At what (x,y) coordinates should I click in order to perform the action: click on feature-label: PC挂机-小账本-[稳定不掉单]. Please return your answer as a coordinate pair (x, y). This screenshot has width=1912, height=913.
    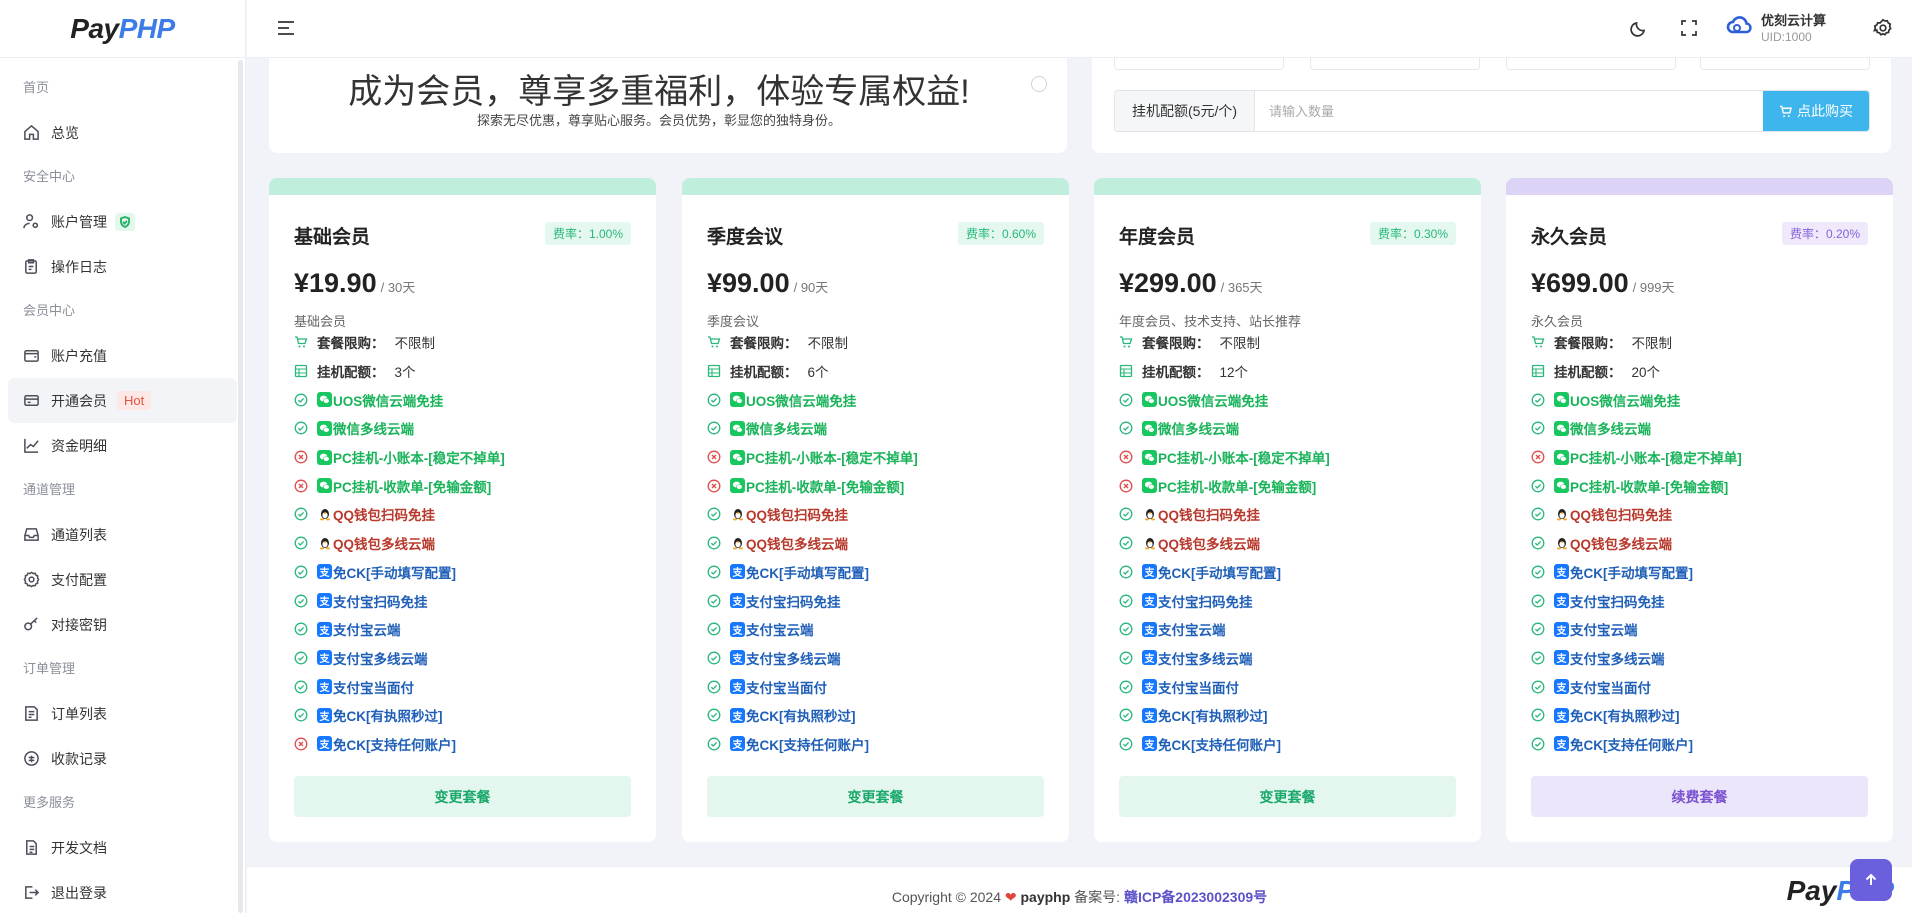
    Looking at the image, I should click on (1656, 459).